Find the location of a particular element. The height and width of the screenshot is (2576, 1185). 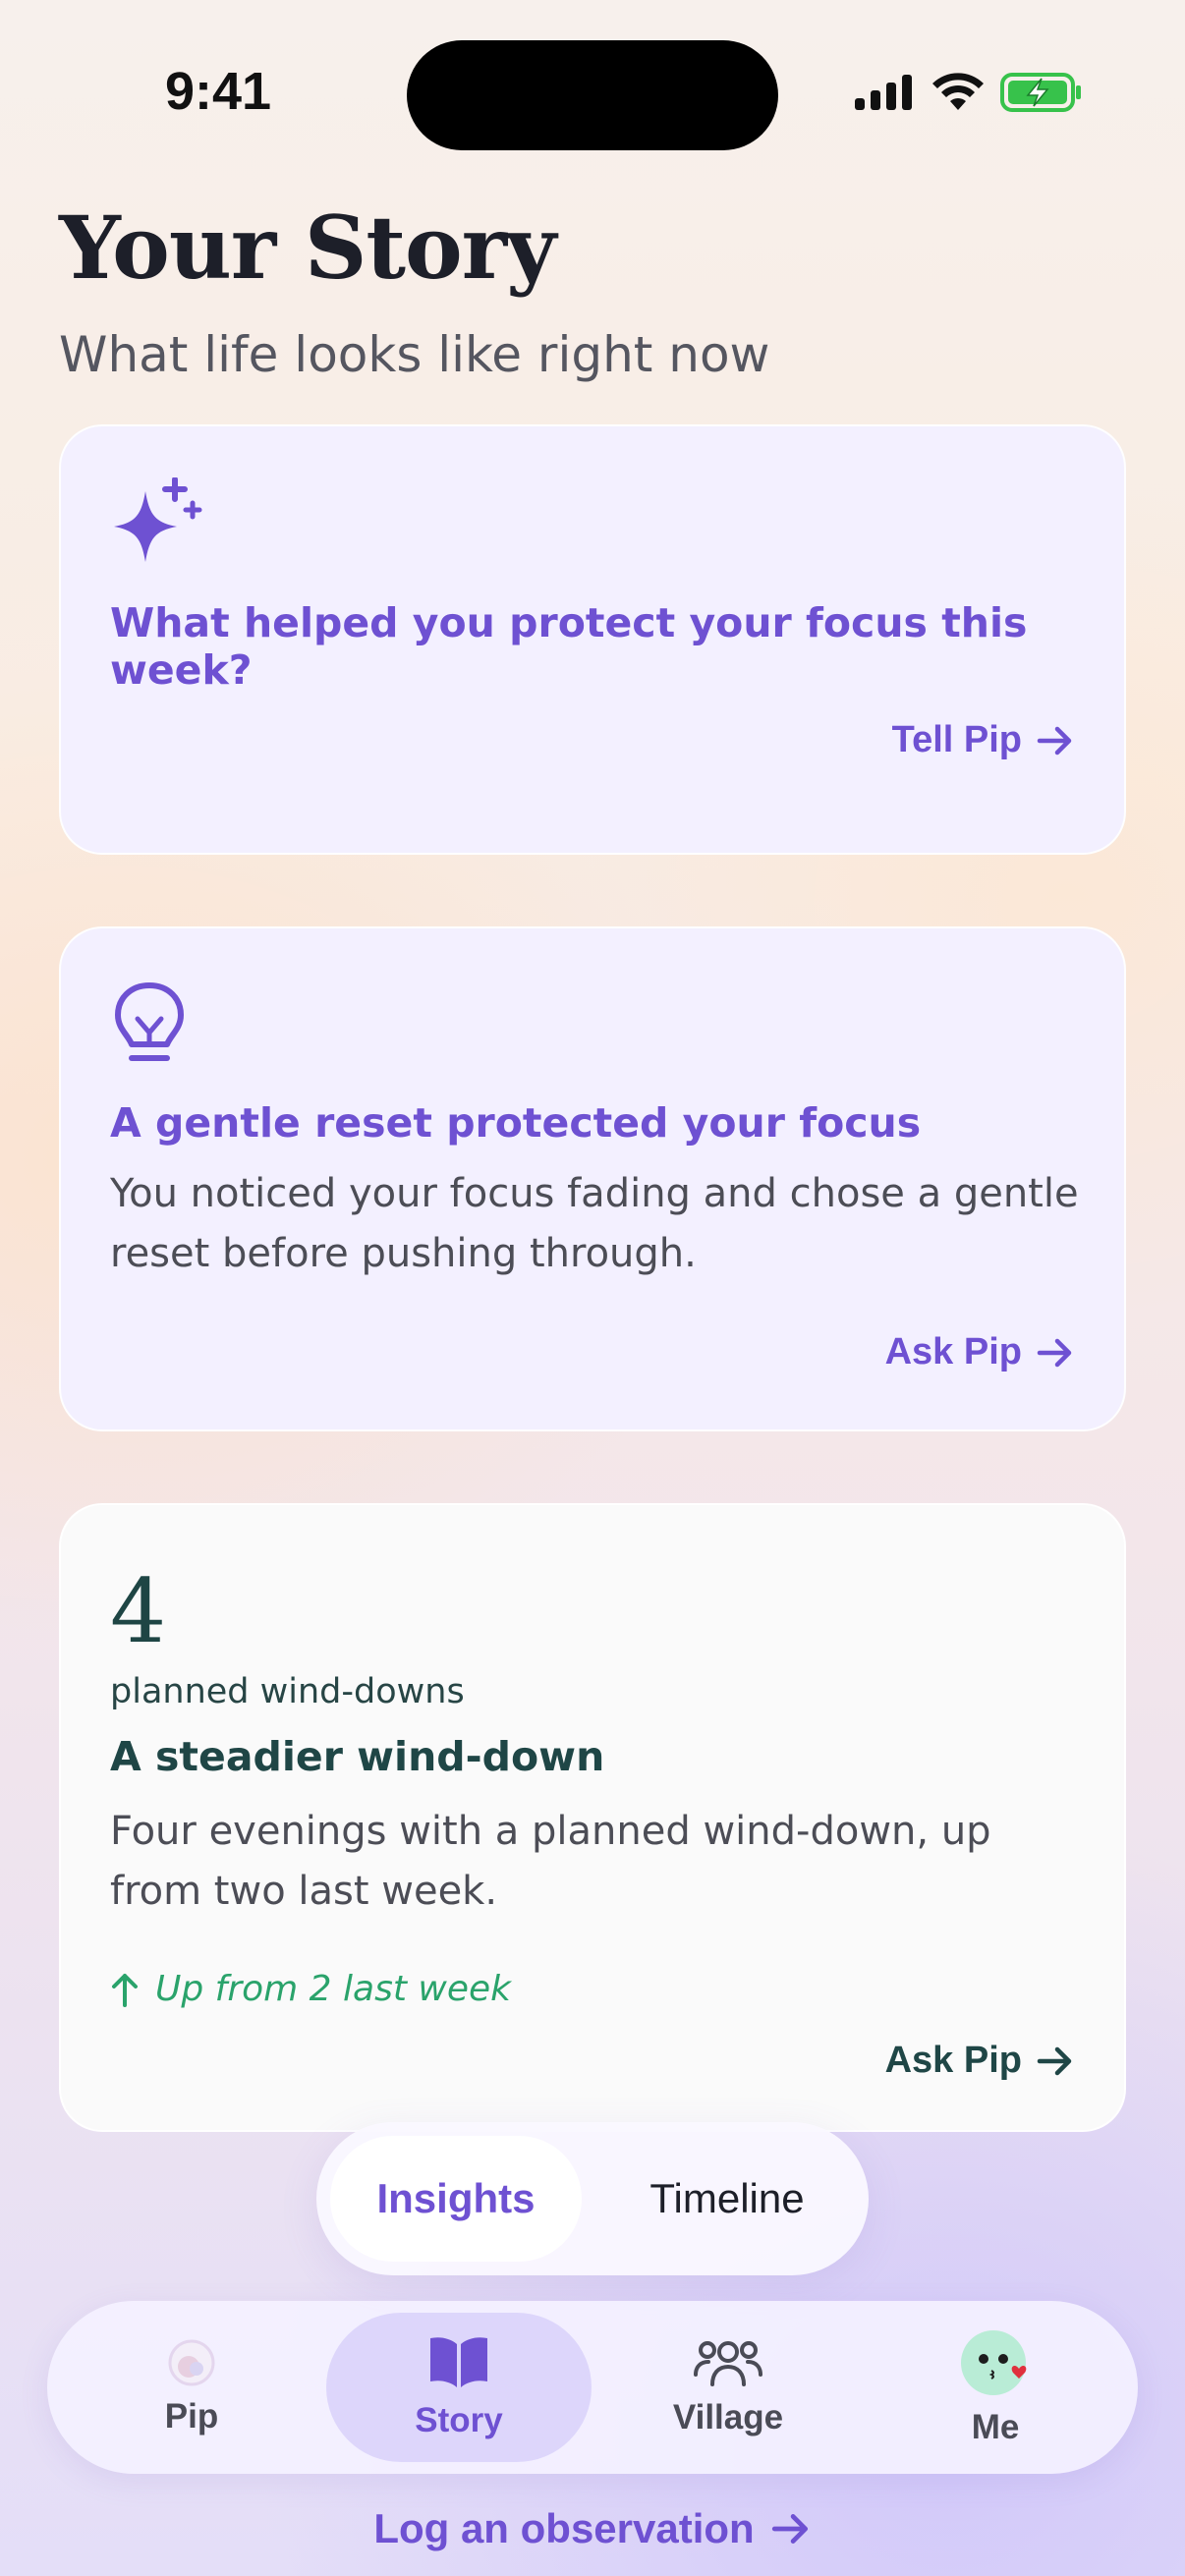

page-title: Your Story is located at coordinates (308, 247).